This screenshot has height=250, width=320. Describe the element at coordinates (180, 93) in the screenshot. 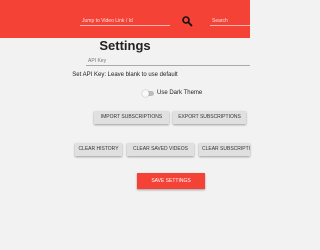

I see `dark-theme-label: Use Dark Theme` at that location.